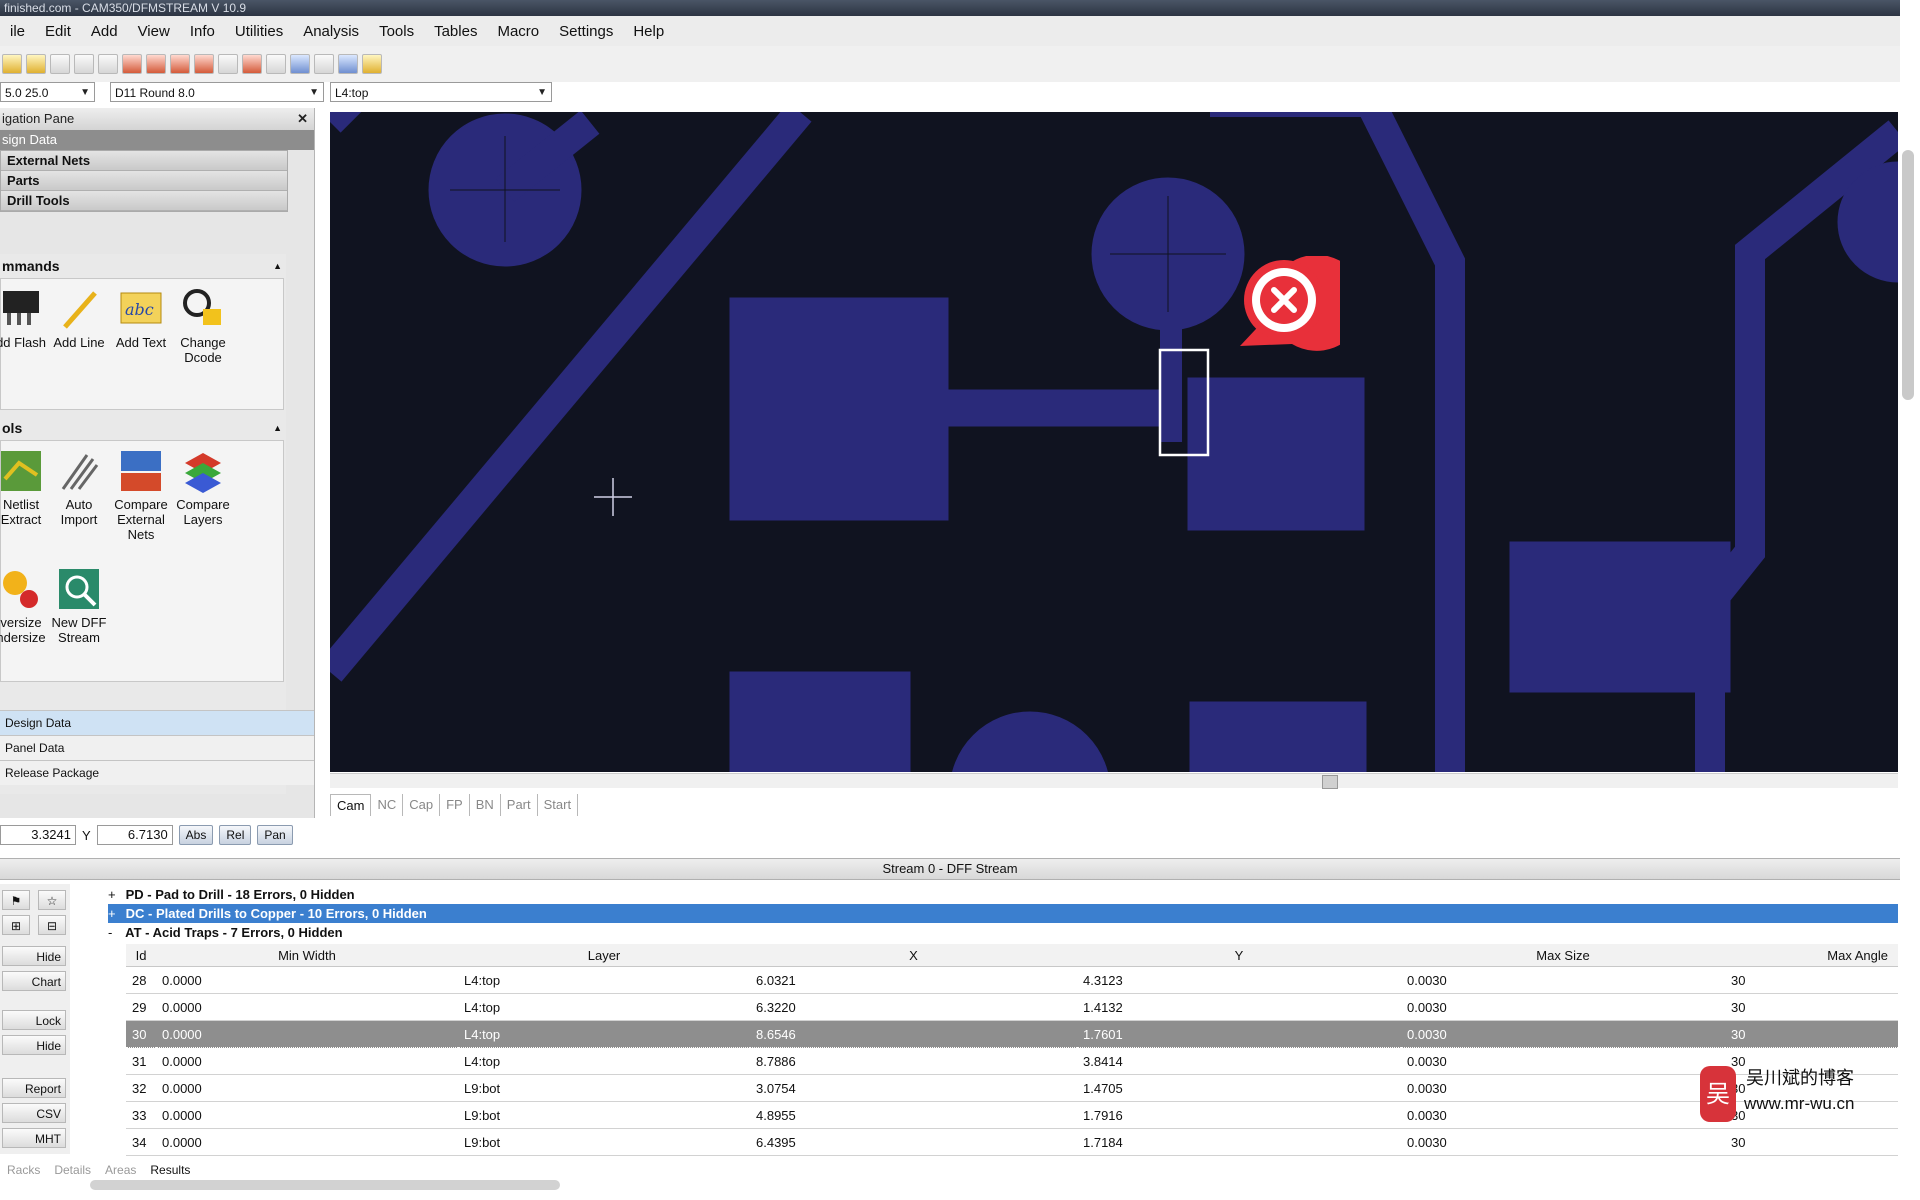 Image resolution: width=1920 pixels, height=1200 pixels. What do you see at coordinates (25, 318) in the screenshot?
I see `add-flash-command: dd Flash` at bounding box center [25, 318].